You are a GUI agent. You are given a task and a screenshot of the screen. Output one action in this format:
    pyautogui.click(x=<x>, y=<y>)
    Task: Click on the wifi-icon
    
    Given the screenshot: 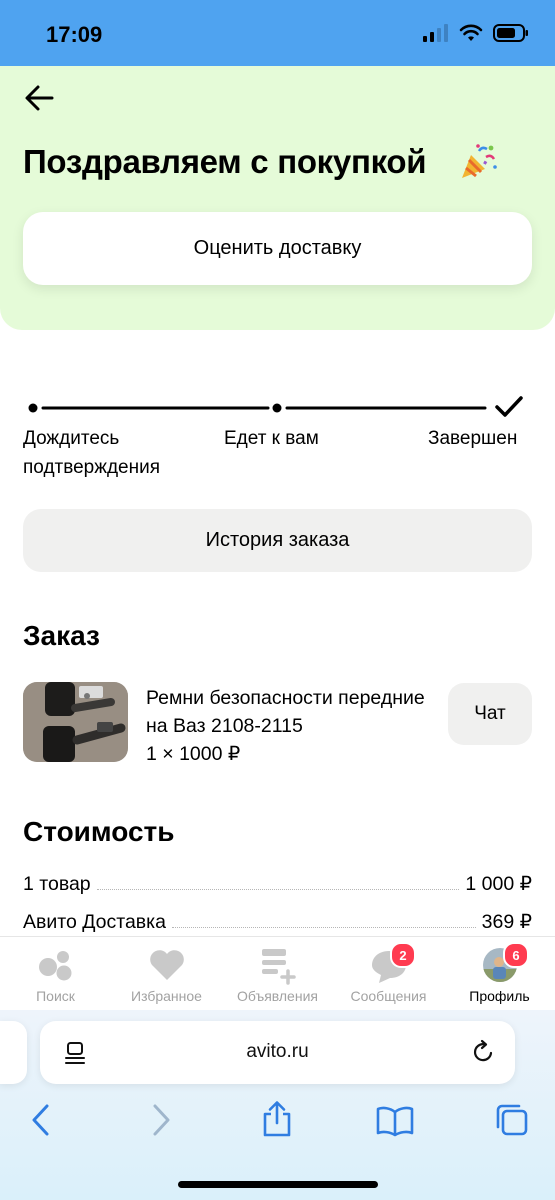 What is the action you would take?
    pyautogui.click(x=471, y=32)
    